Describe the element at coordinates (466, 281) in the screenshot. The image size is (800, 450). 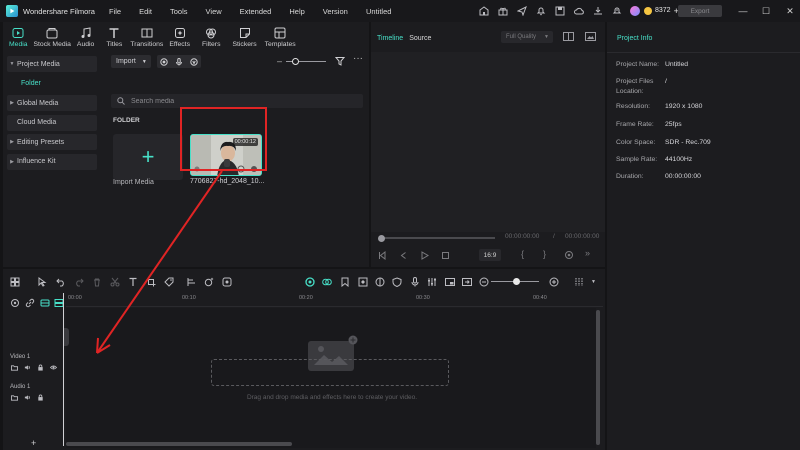
I see `replace-icon` at that location.